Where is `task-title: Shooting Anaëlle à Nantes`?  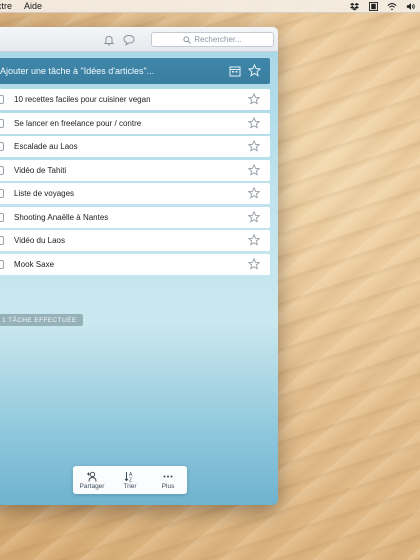 task-title: Shooting Anaëlle à Nantes is located at coordinates (61, 217).